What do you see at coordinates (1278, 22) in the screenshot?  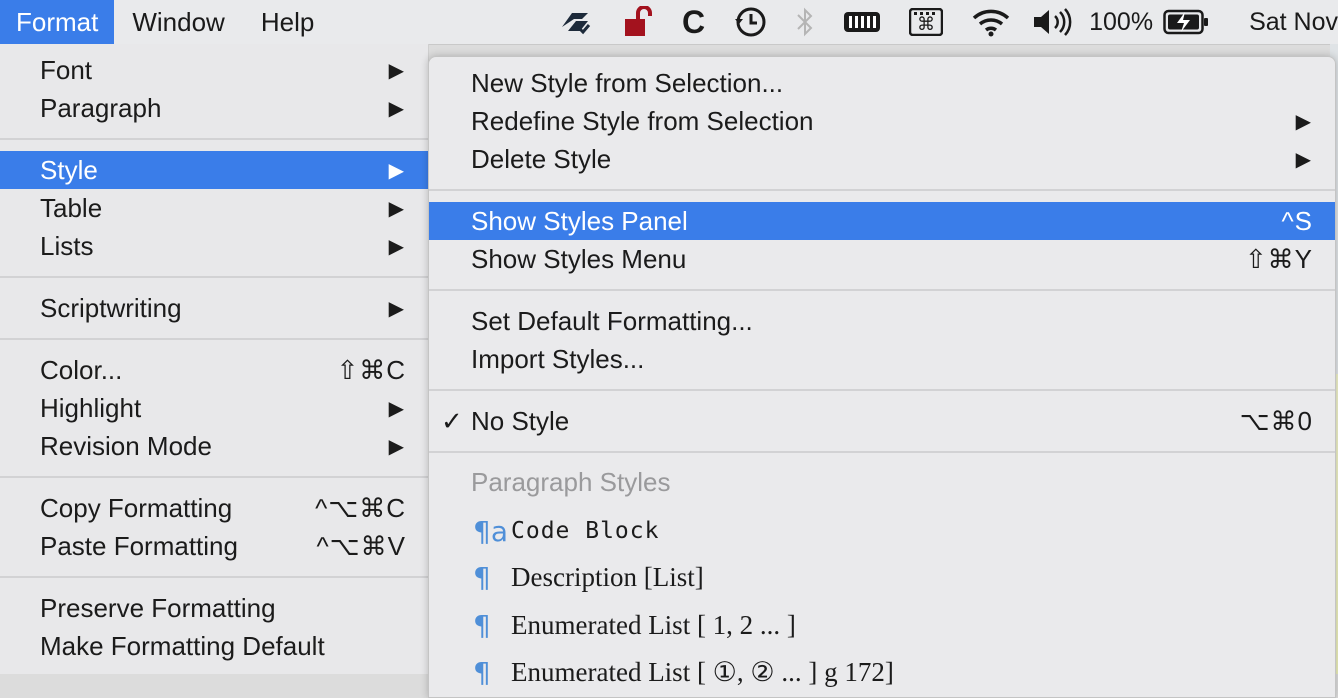 I see `date-time: Sat Nov` at bounding box center [1278, 22].